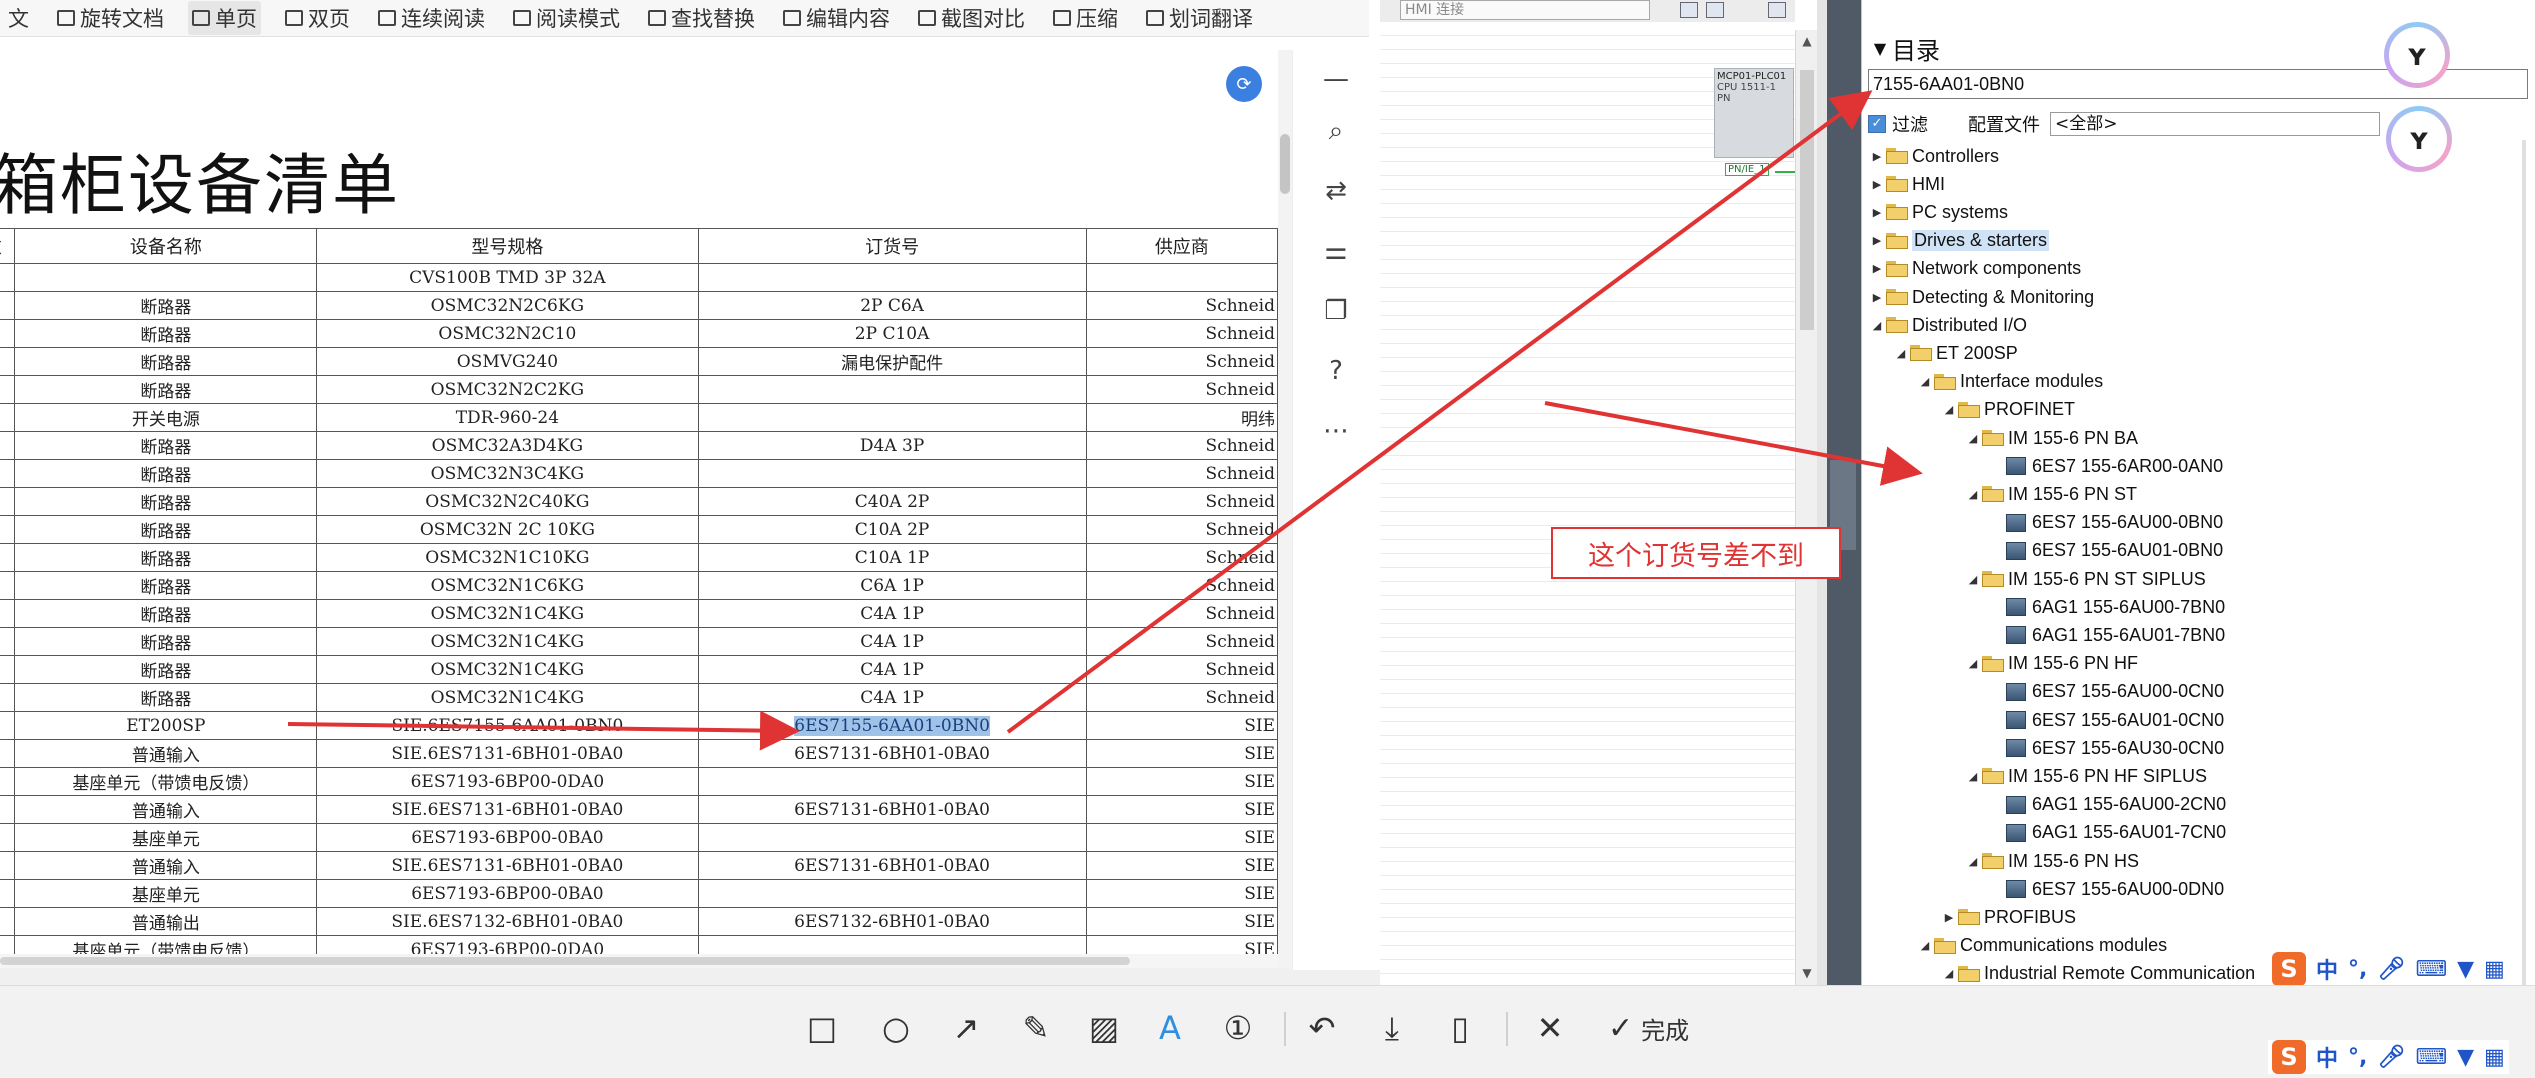 This screenshot has height=1078, width=2535. What do you see at coordinates (2524, 562) in the screenshot?
I see `catalog-vertical-scrollbar` at bounding box center [2524, 562].